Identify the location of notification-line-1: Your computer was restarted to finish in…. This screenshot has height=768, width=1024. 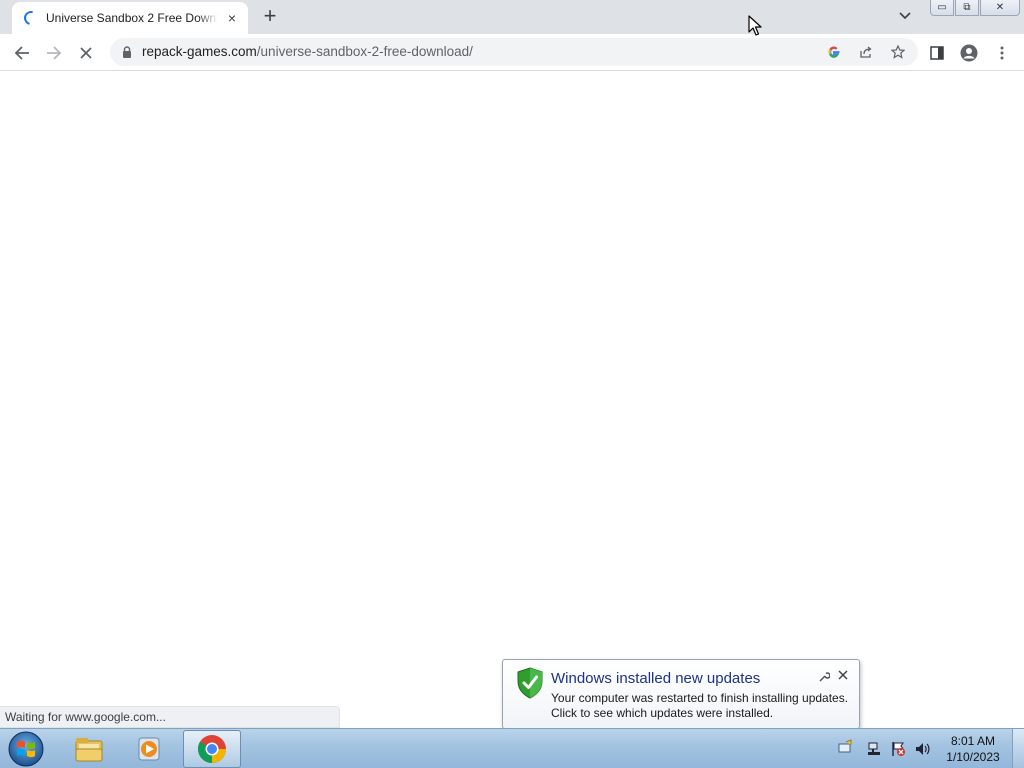
(700, 698).